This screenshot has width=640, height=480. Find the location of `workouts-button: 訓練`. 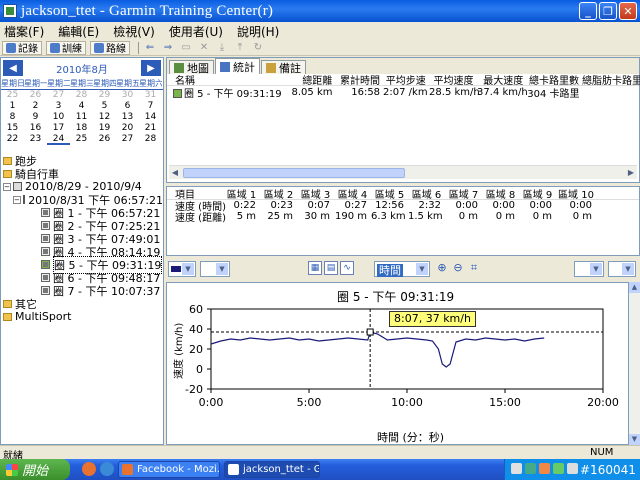

workouts-button: 訓練 is located at coordinates (66, 47).